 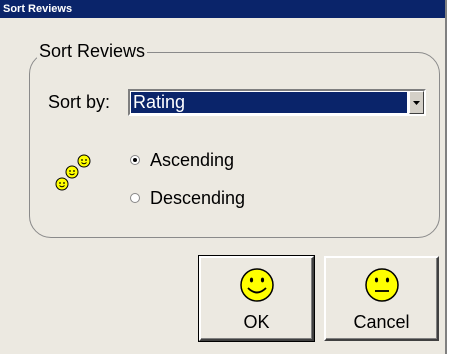 I want to click on sort-by-label: Sort by:, so click(x=79, y=102).